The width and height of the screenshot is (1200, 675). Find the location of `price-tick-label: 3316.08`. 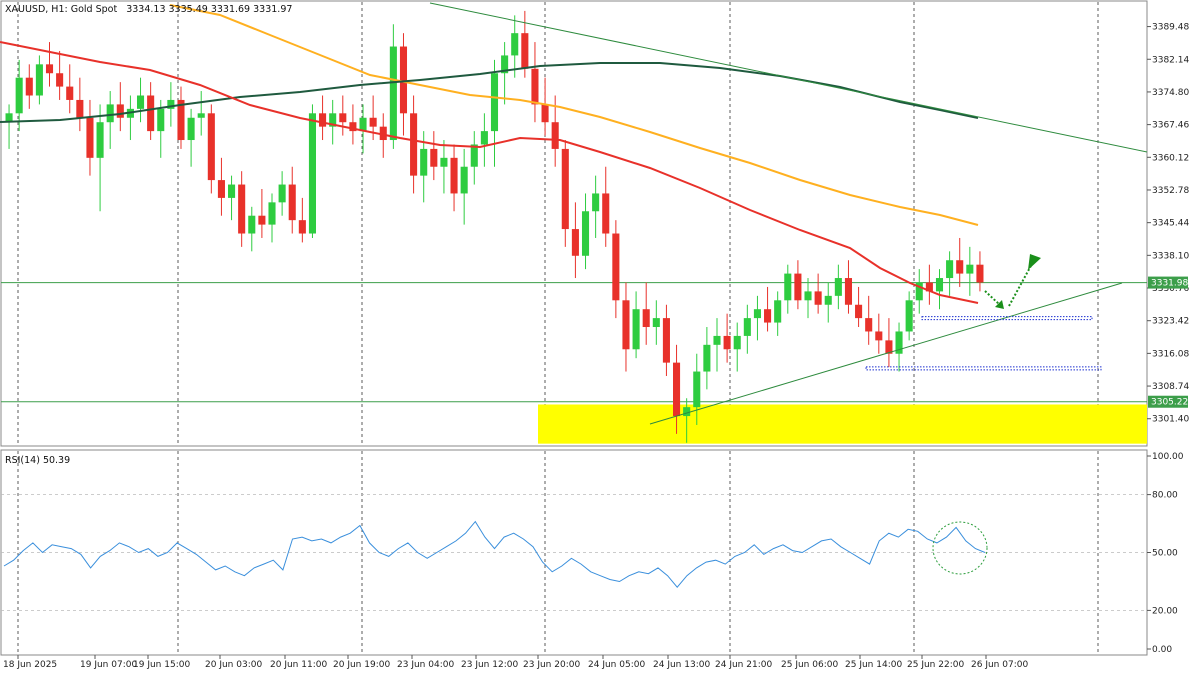

price-tick-label: 3316.08 is located at coordinates (1170, 354).